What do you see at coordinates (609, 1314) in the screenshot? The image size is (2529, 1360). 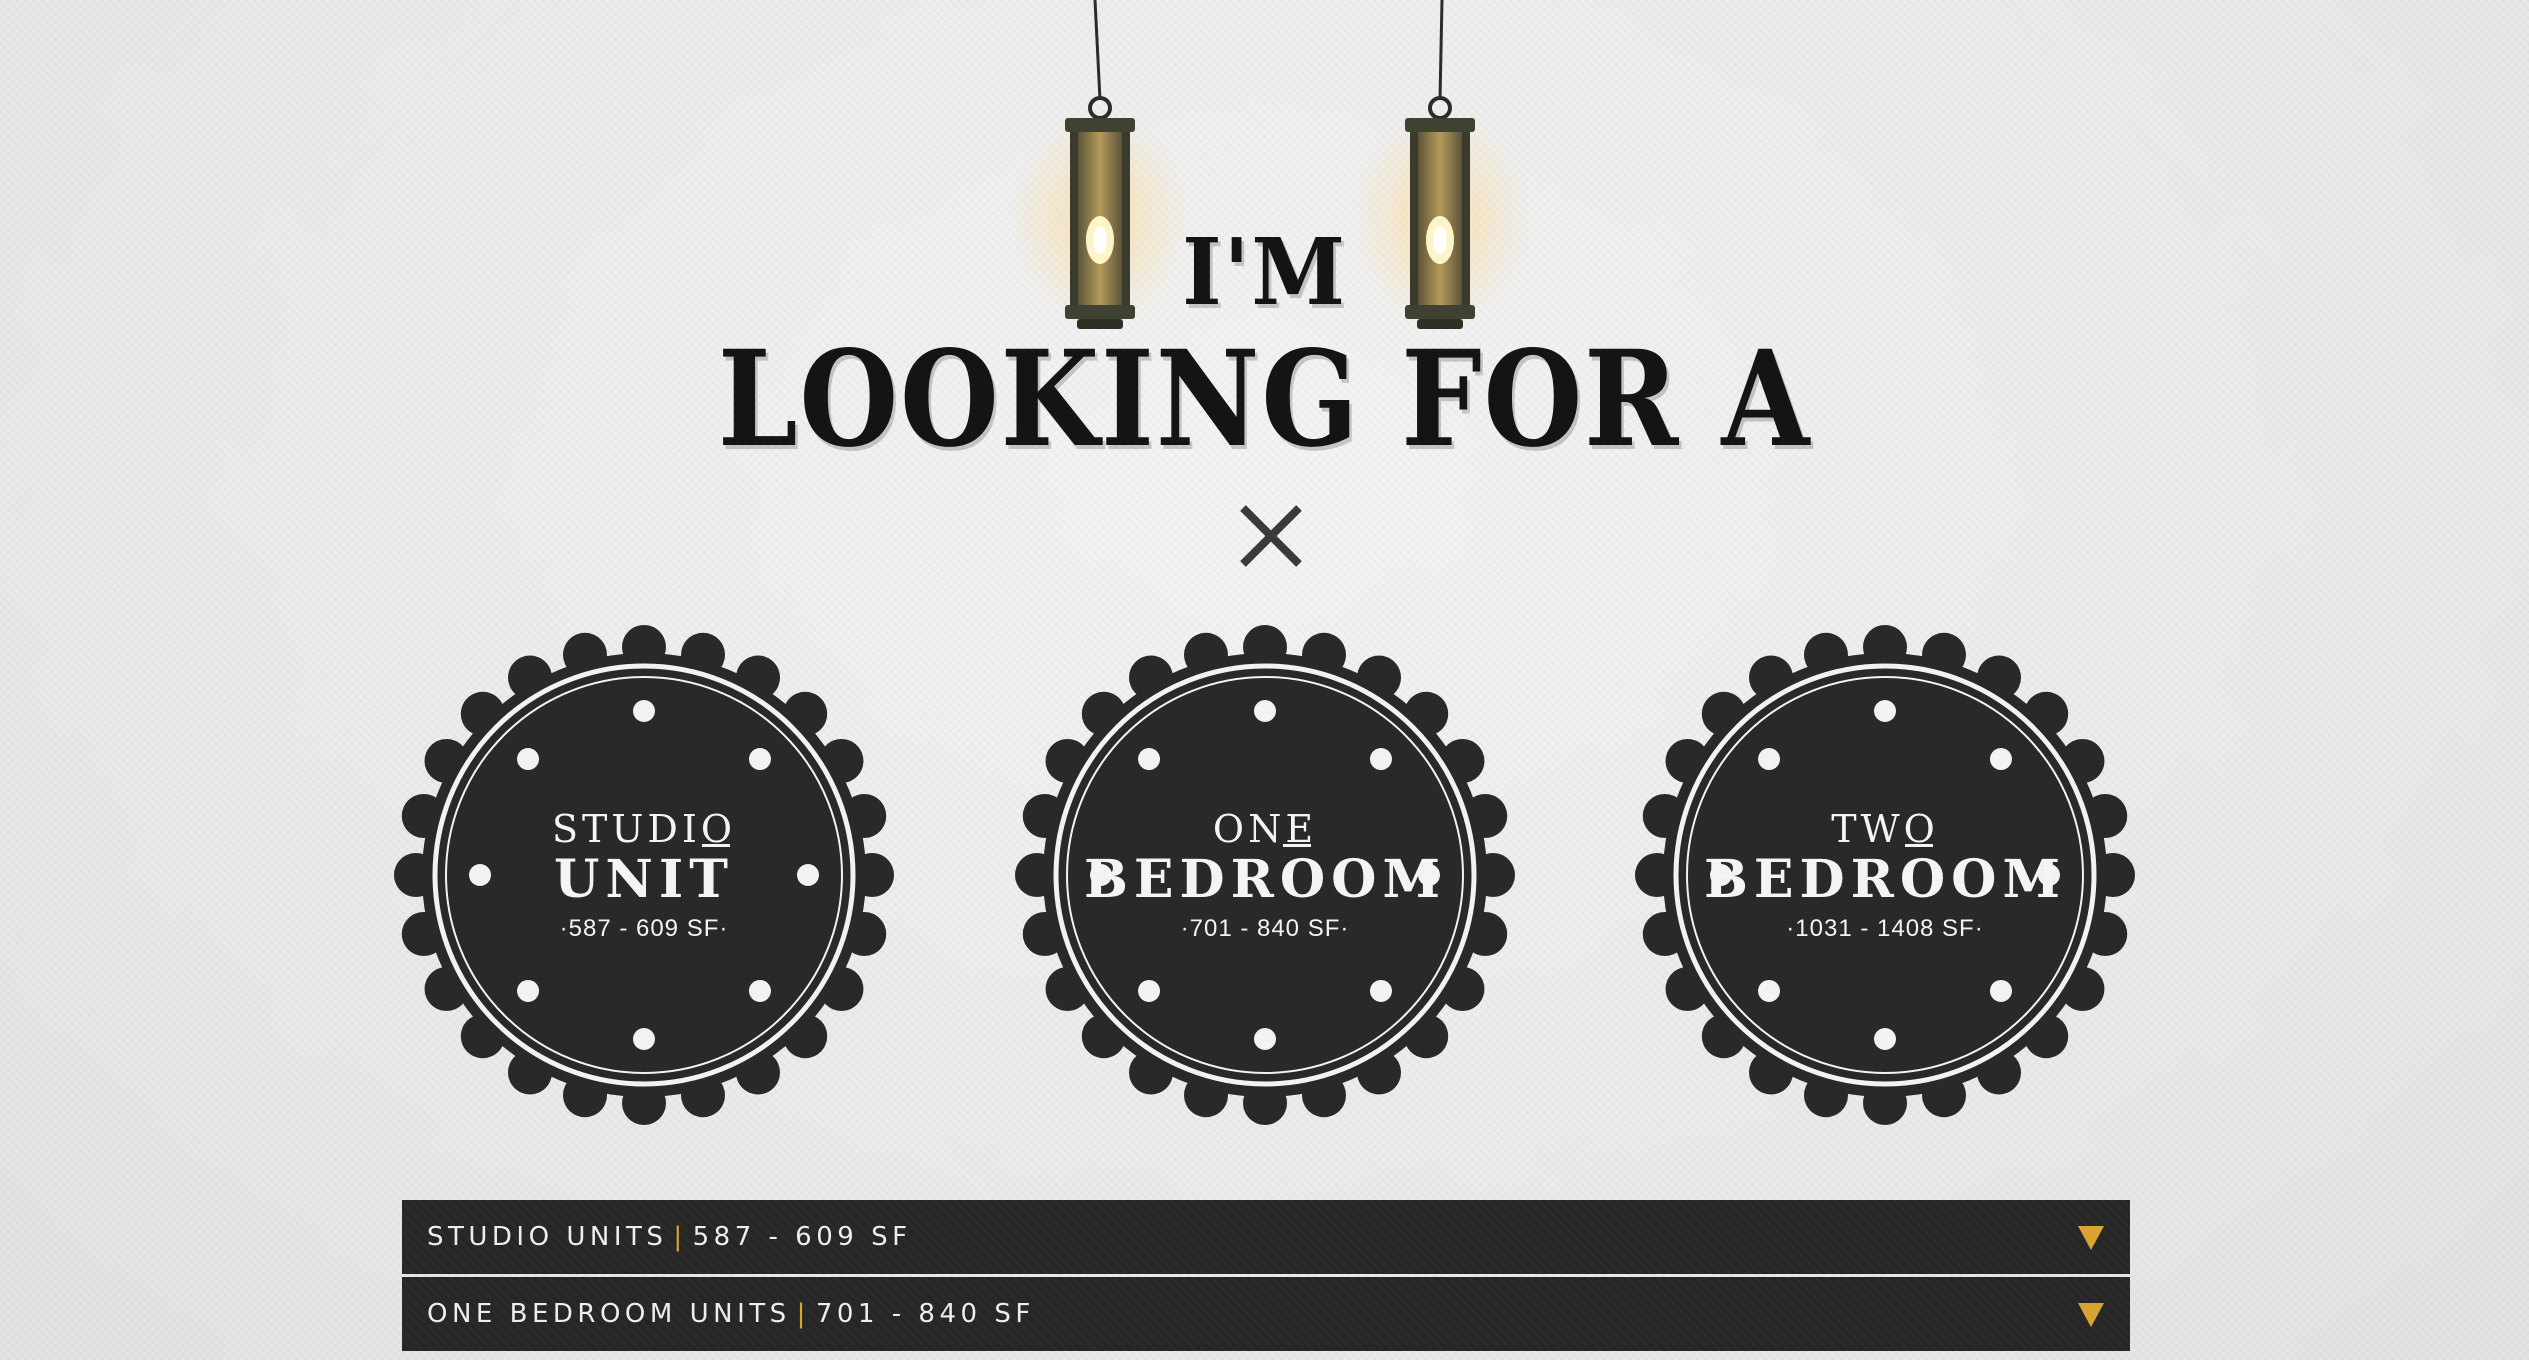 I see `accordion-title: ONE BEDROOM UNITS` at bounding box center [609, 1314].